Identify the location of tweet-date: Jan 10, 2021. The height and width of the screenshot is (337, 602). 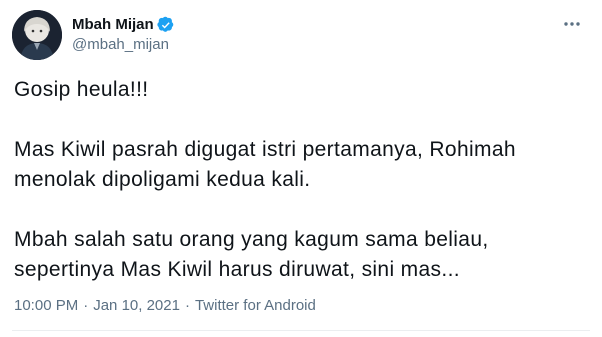
(136, 305).